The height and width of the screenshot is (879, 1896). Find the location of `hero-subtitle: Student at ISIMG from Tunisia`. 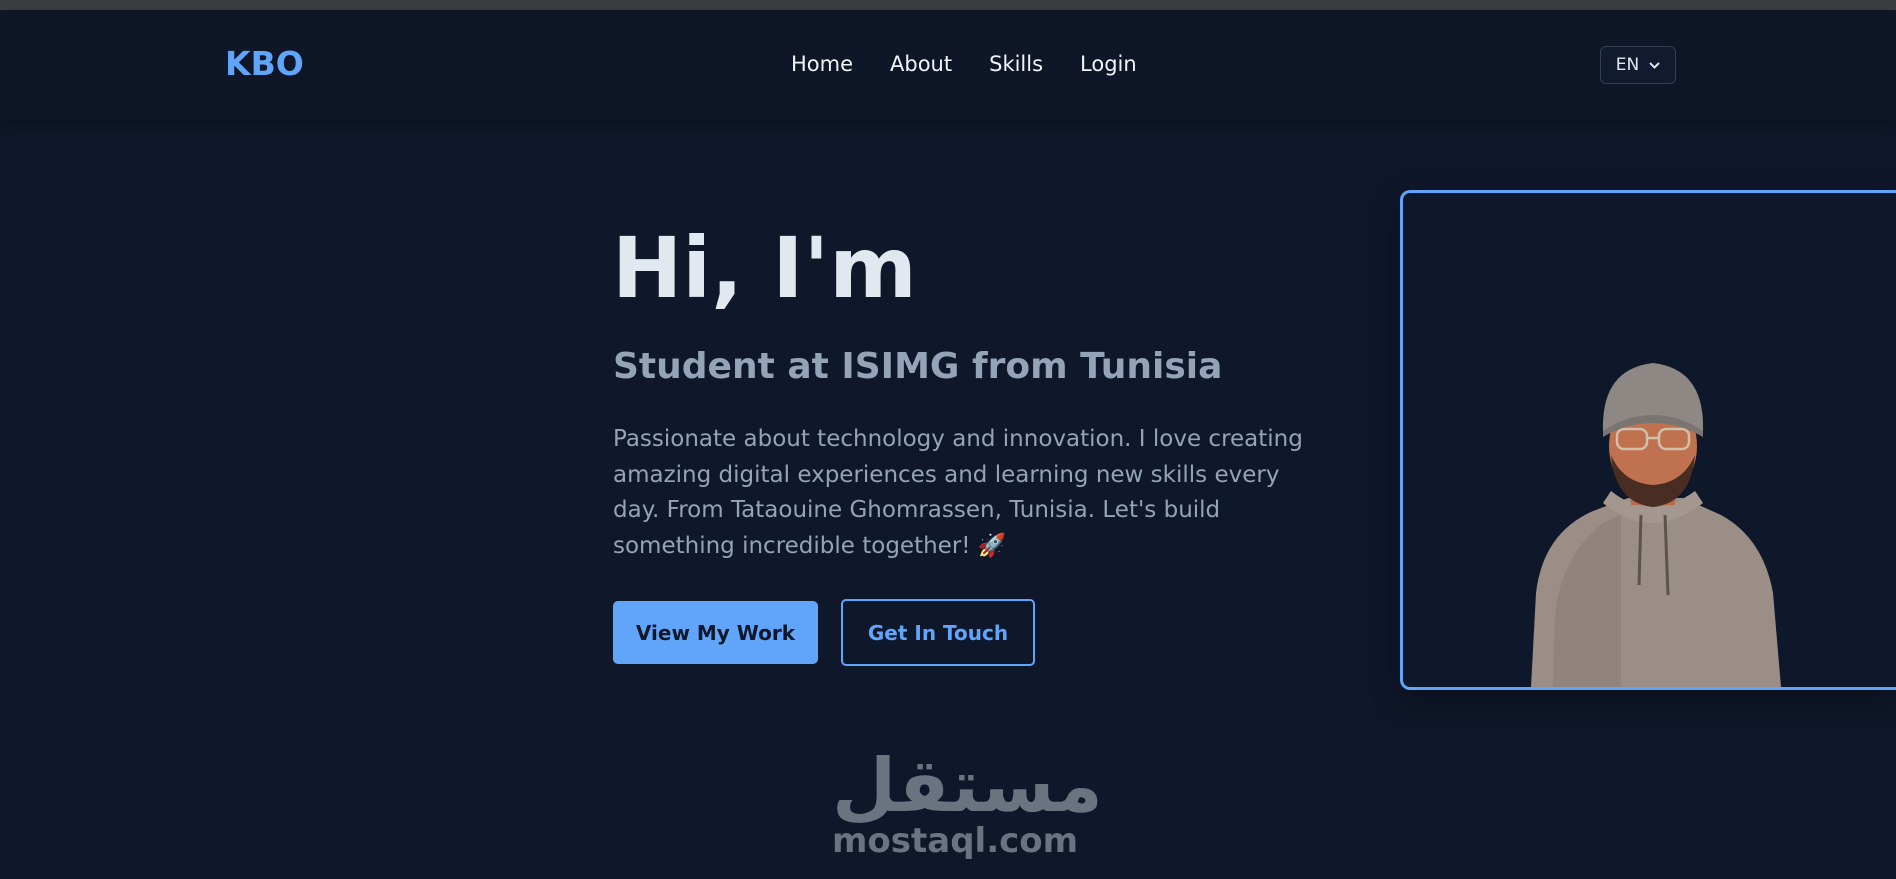

hero-subtitle: Student at ISIMG from Tunisia is located at coordinates (918, 366).